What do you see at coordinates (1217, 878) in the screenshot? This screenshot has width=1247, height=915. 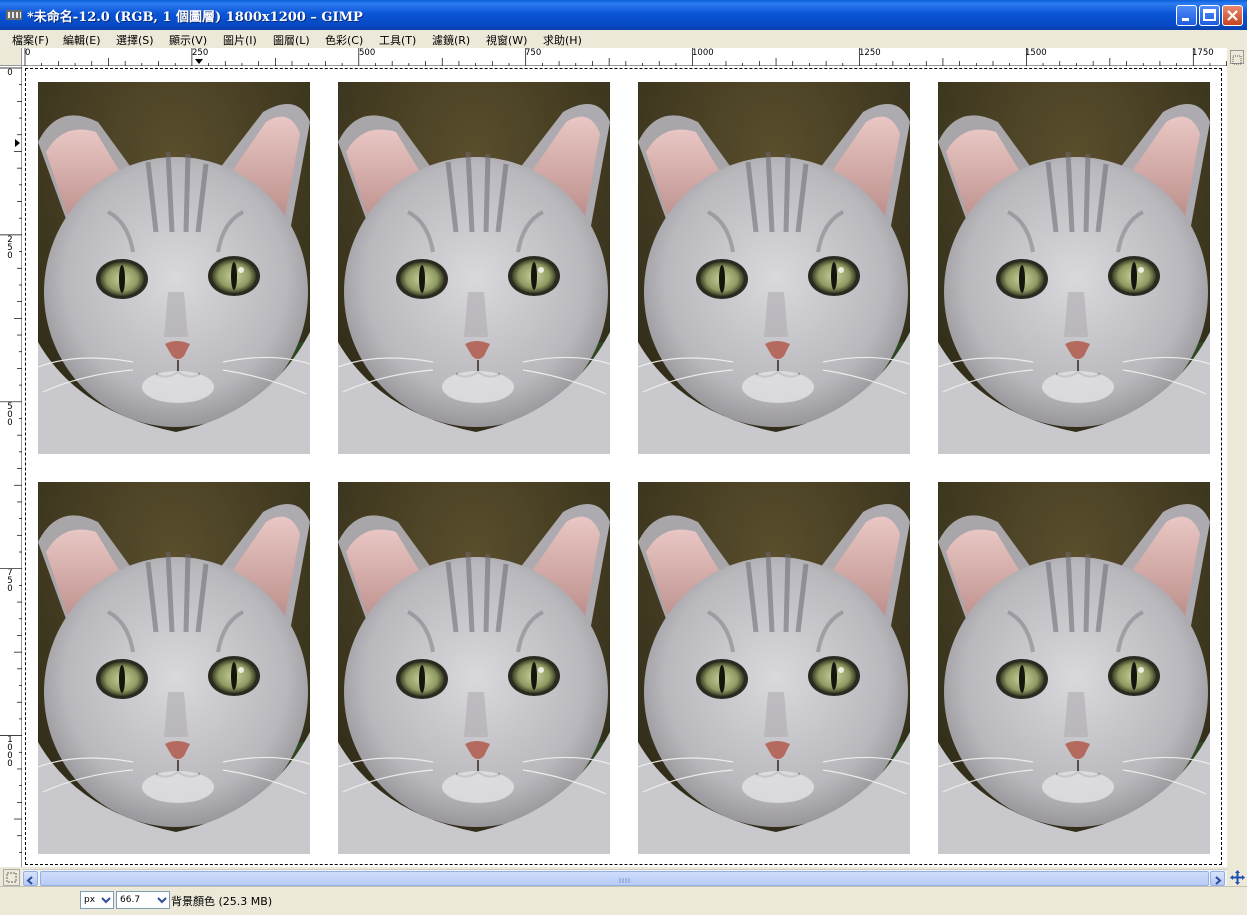 I see `scroll-right-button` at bounding box center [1217, 878].